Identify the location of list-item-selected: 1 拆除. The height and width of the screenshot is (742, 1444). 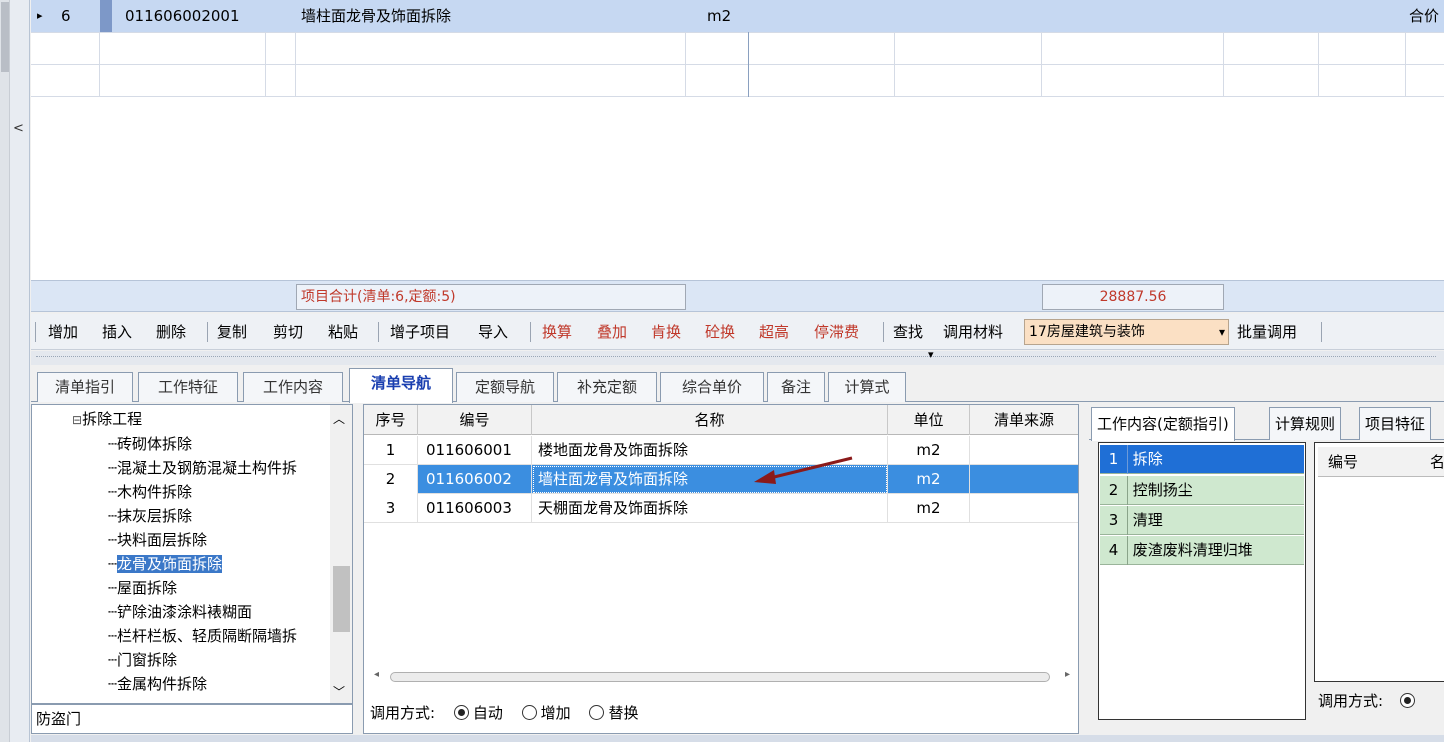
(1202, 459).